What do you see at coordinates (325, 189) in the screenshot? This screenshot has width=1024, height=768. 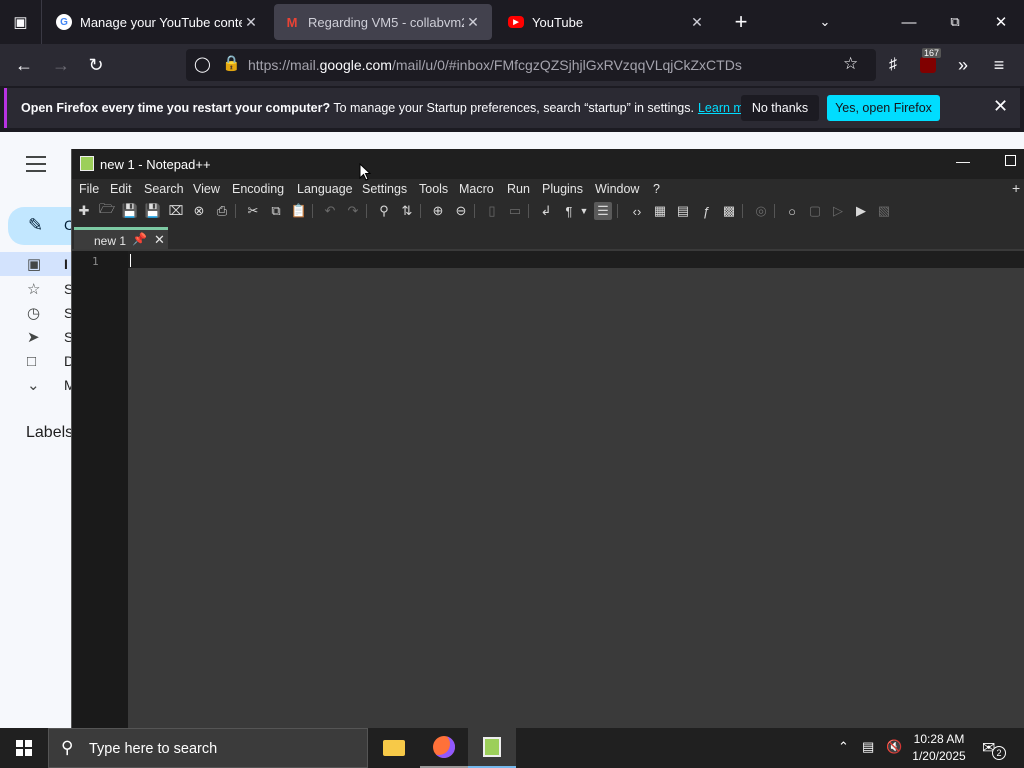 I see `menu-language: Language` at bounding box center [325, 189].